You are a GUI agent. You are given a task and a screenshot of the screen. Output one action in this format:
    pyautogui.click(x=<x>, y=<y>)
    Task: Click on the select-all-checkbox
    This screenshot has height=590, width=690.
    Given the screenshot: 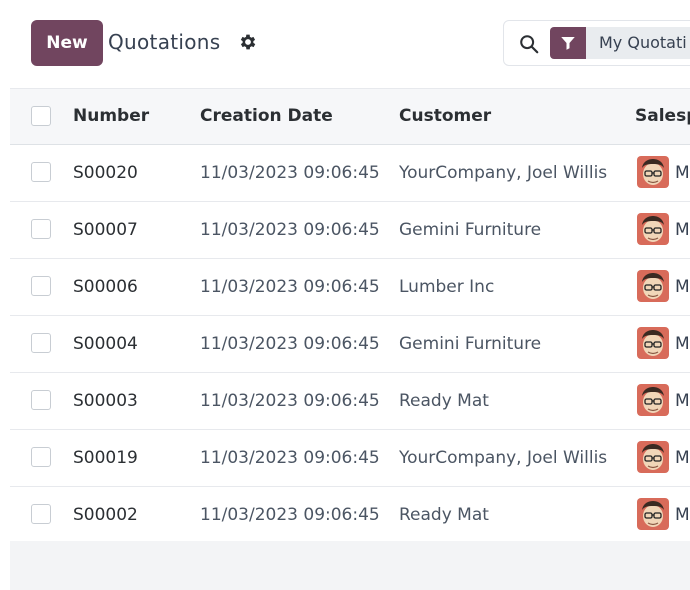 What is the action you would take?
    pyautogui.click(x=41, y=116)
    